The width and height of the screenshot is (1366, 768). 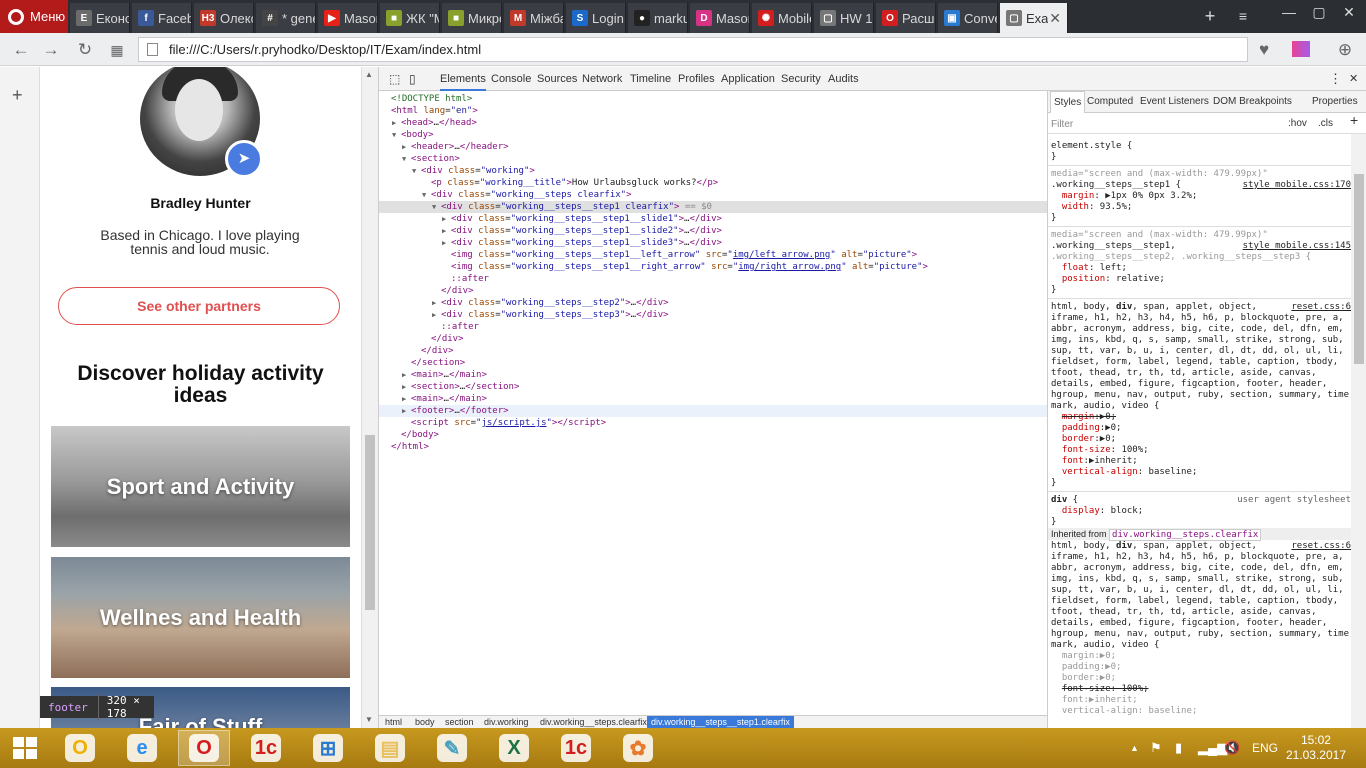 What do you see at coordinates (244, 159) in the screenshot?
I see `telegram-icon: ➤` at bounding box center [244, 159].